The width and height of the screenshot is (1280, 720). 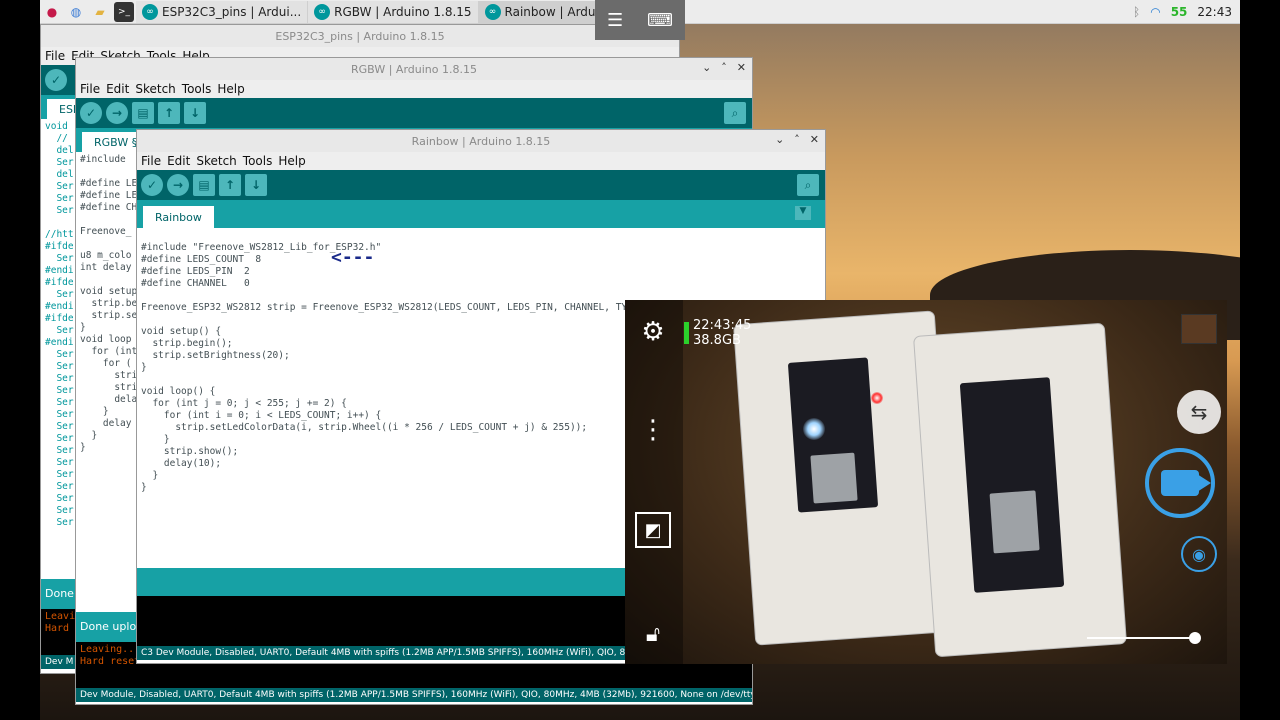 I want to click on tab-menu-icon: ▼, so click(x=803, y=213).